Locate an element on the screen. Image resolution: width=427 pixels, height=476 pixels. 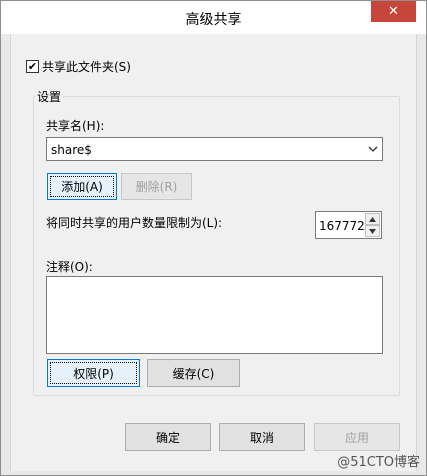
ok-button: 确定 is located at coordinates (168, 437).